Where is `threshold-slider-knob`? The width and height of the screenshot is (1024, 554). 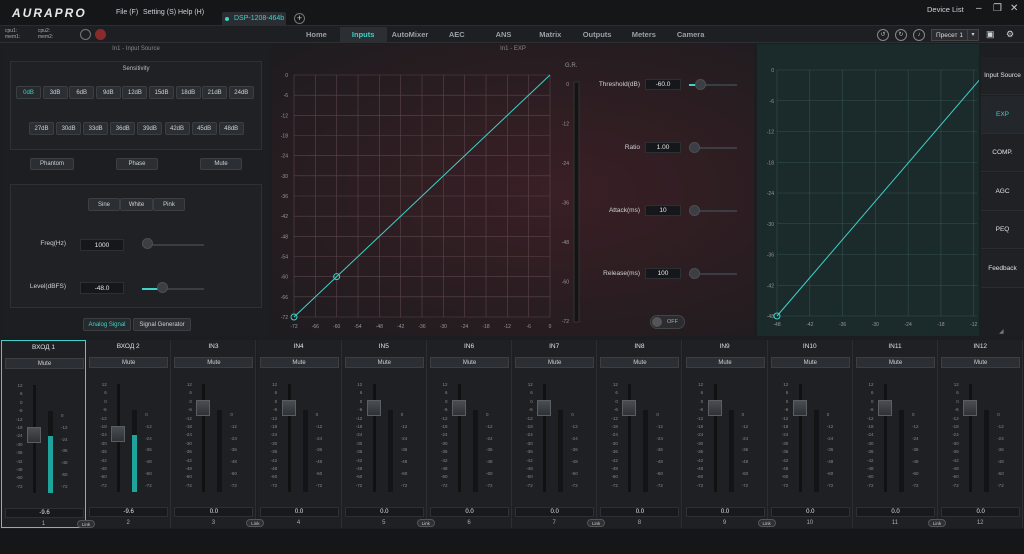
threshold-slider-knob is located at coordinates (700, 84).